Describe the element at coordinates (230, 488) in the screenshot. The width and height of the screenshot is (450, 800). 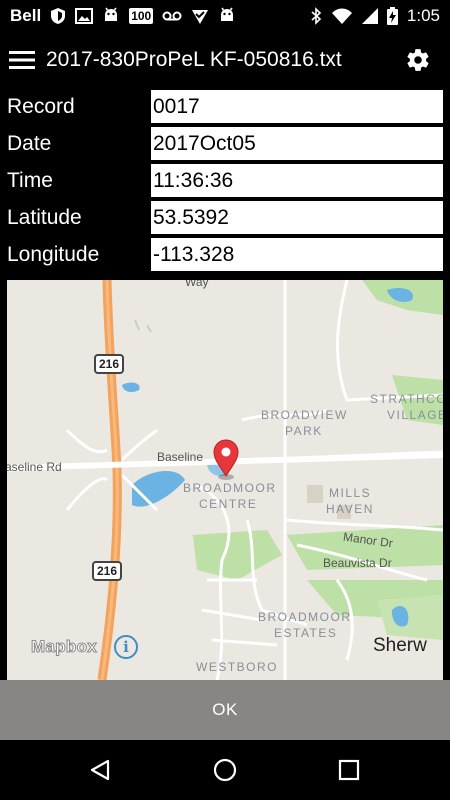
I see `map-label-broadmoor-centre: BROADMOOR` at that location.